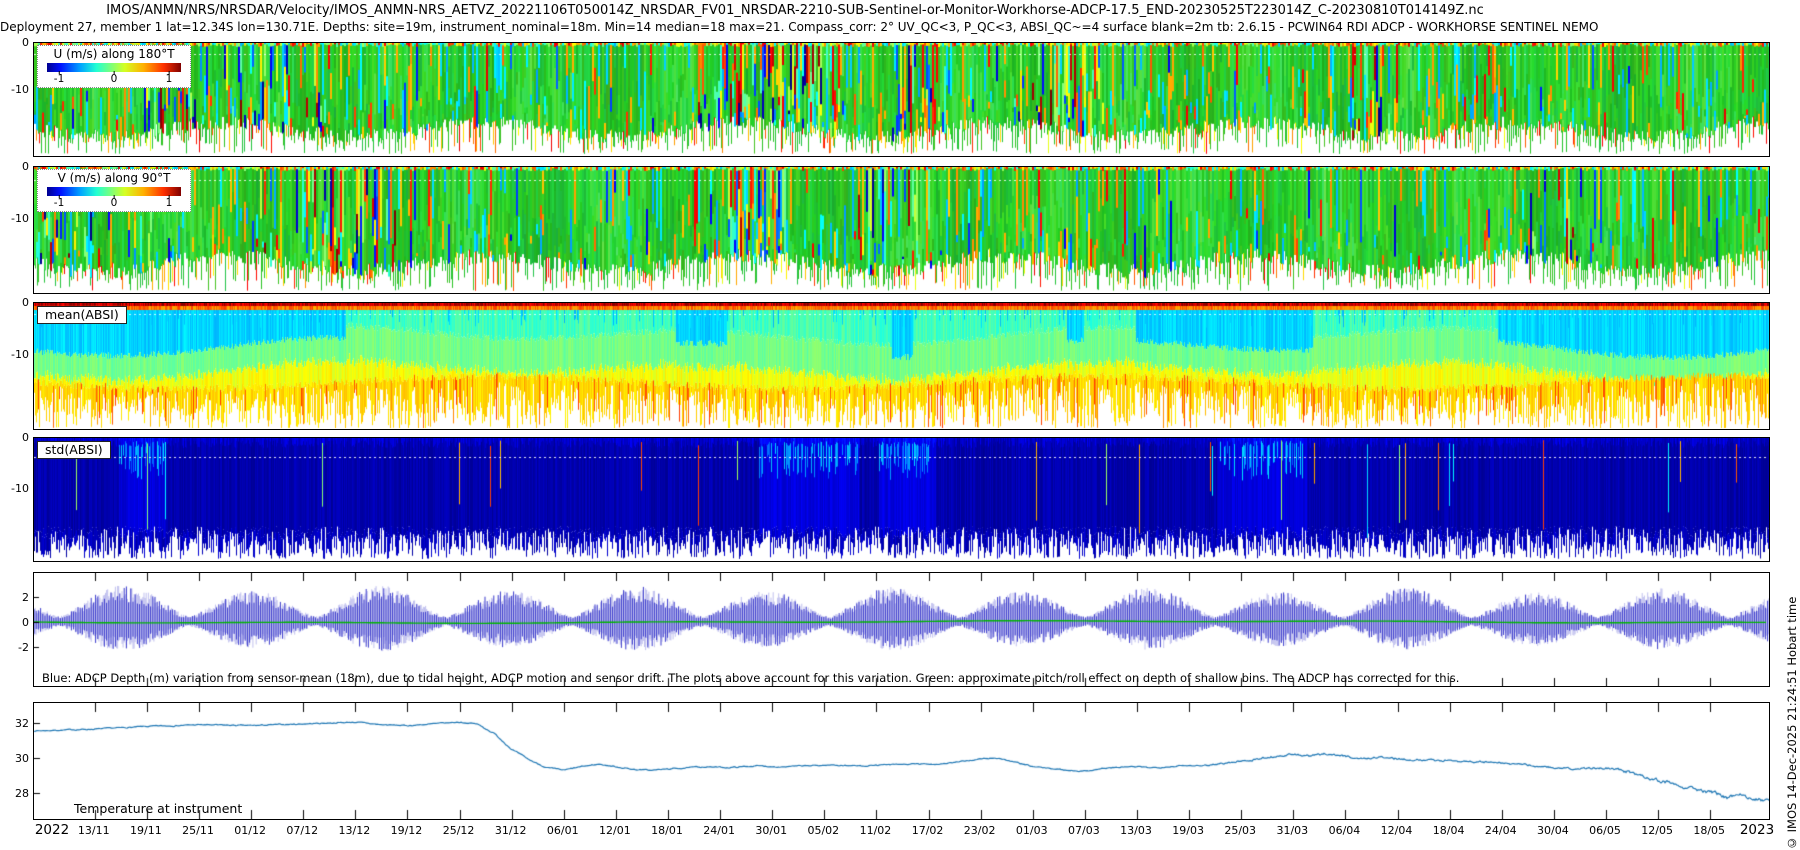 The height and width of the screenshot is (850, 1800). I want to click on imos-credit-vertical: © IMOS 14-Dec-2025 21:24:51 Hobart time, so click(1792, 723).